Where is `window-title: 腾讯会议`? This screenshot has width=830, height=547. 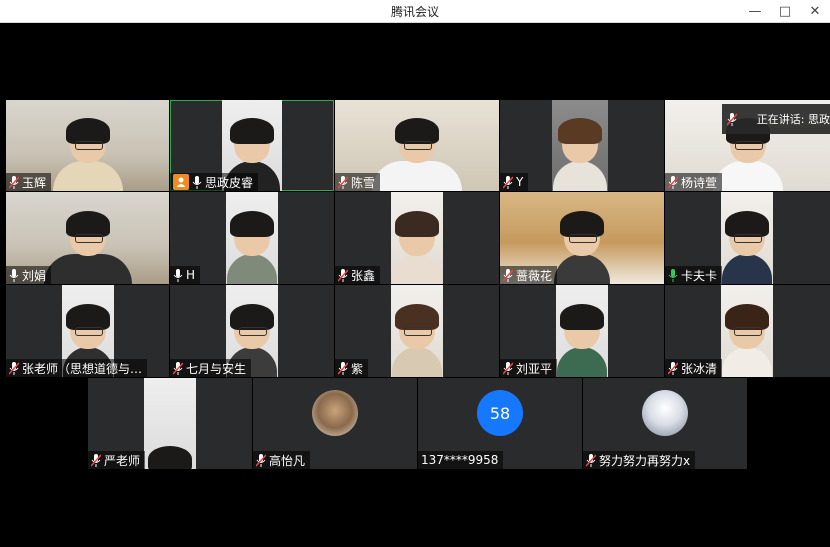 window-title: 腾讯会议 is located at coordinates (414, 12).